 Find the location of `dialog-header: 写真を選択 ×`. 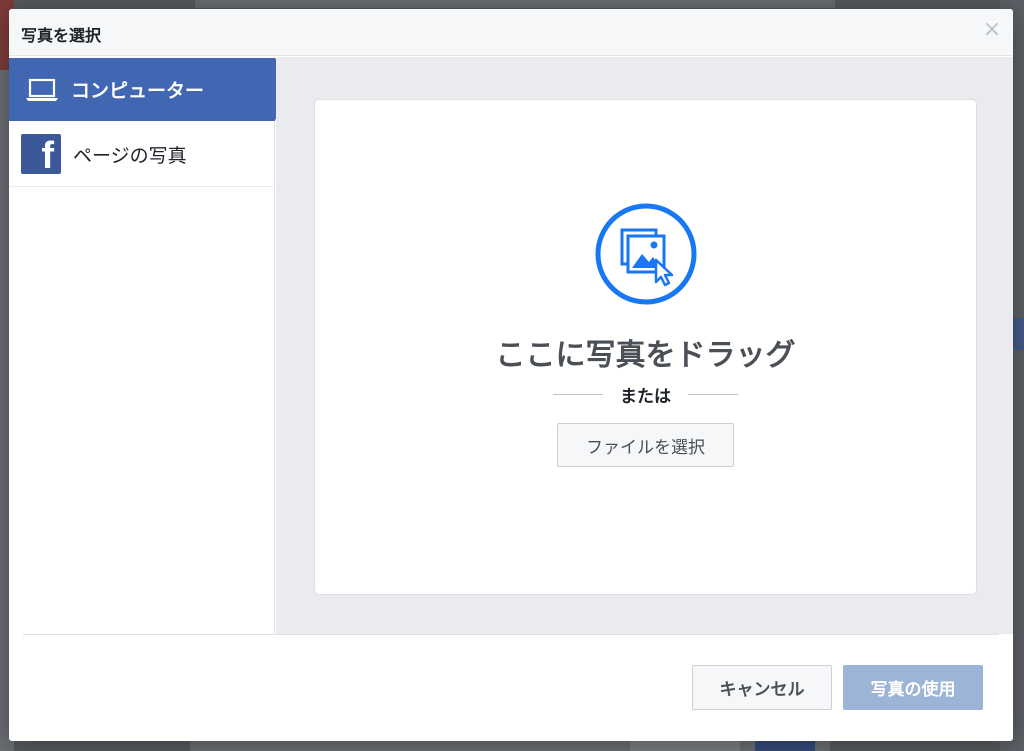

dialog-header: 写真を選択 × is located at coordinates (511, 32).